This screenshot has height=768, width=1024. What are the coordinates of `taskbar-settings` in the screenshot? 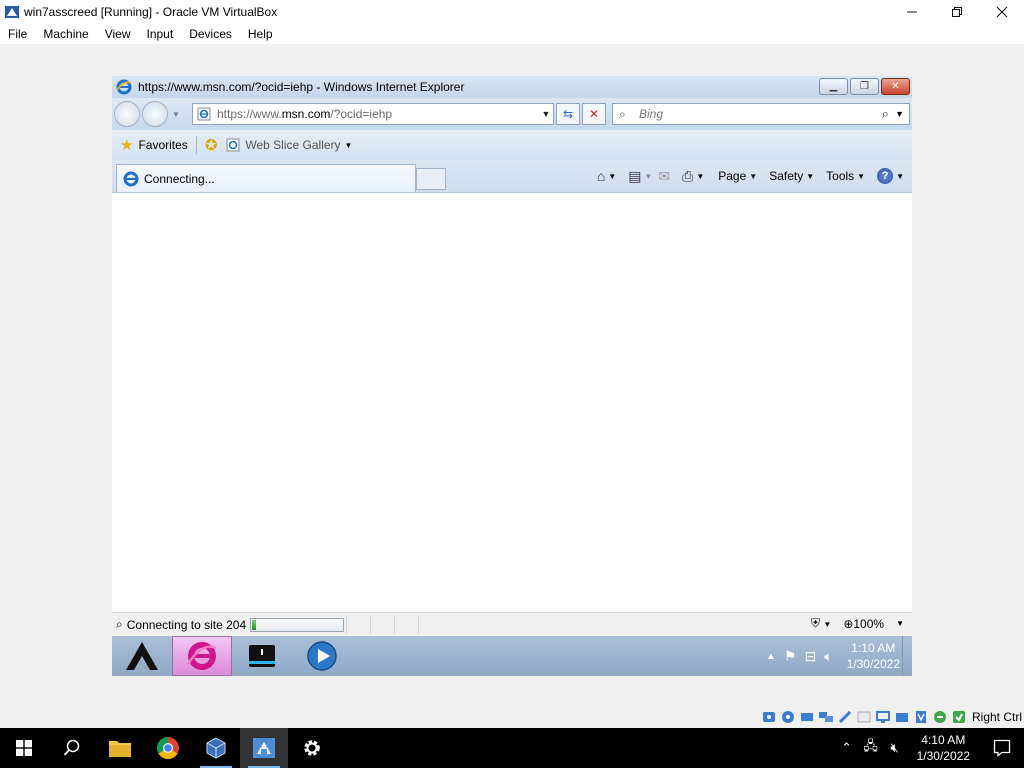 It's located at (312, 748).